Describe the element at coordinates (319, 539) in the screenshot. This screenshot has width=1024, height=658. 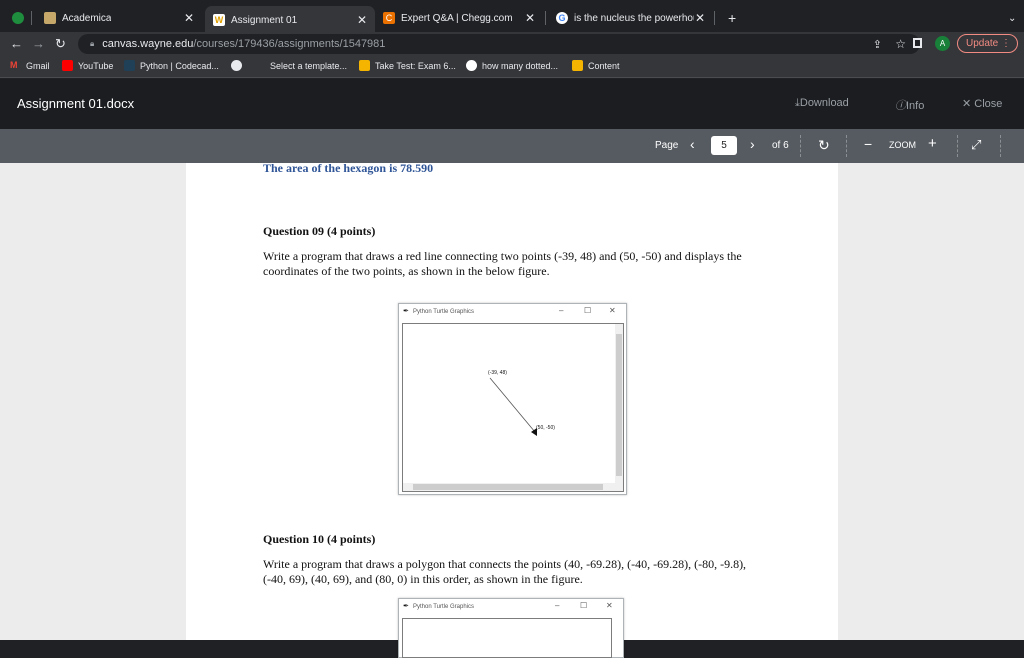
I see `question-10-heading: Question 10 (4 points)` at that location.